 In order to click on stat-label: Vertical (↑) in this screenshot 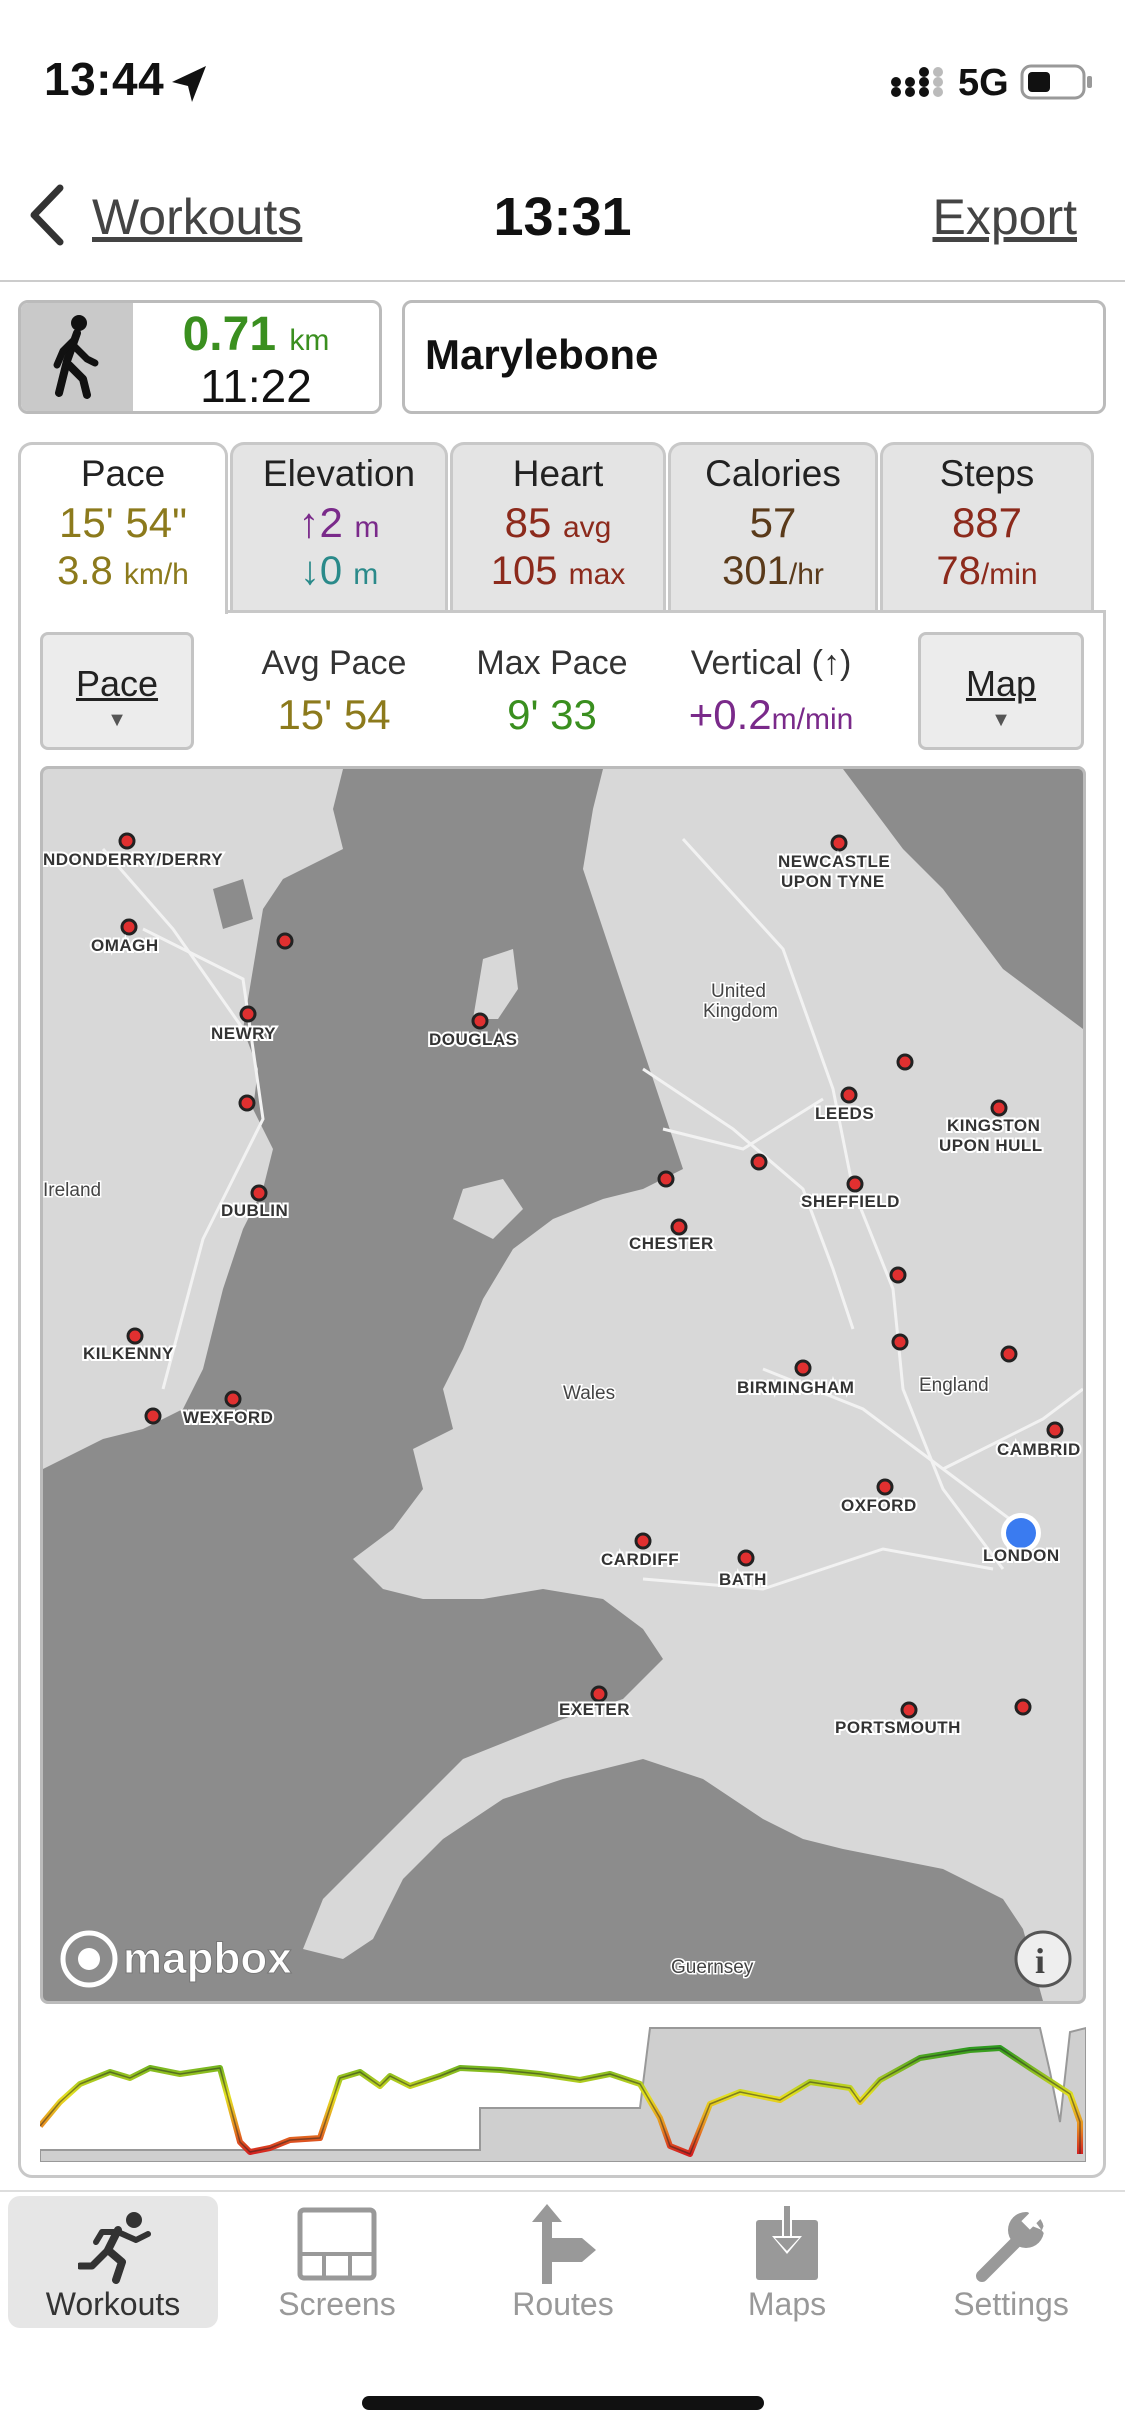, I will do `click(771, 663)`.